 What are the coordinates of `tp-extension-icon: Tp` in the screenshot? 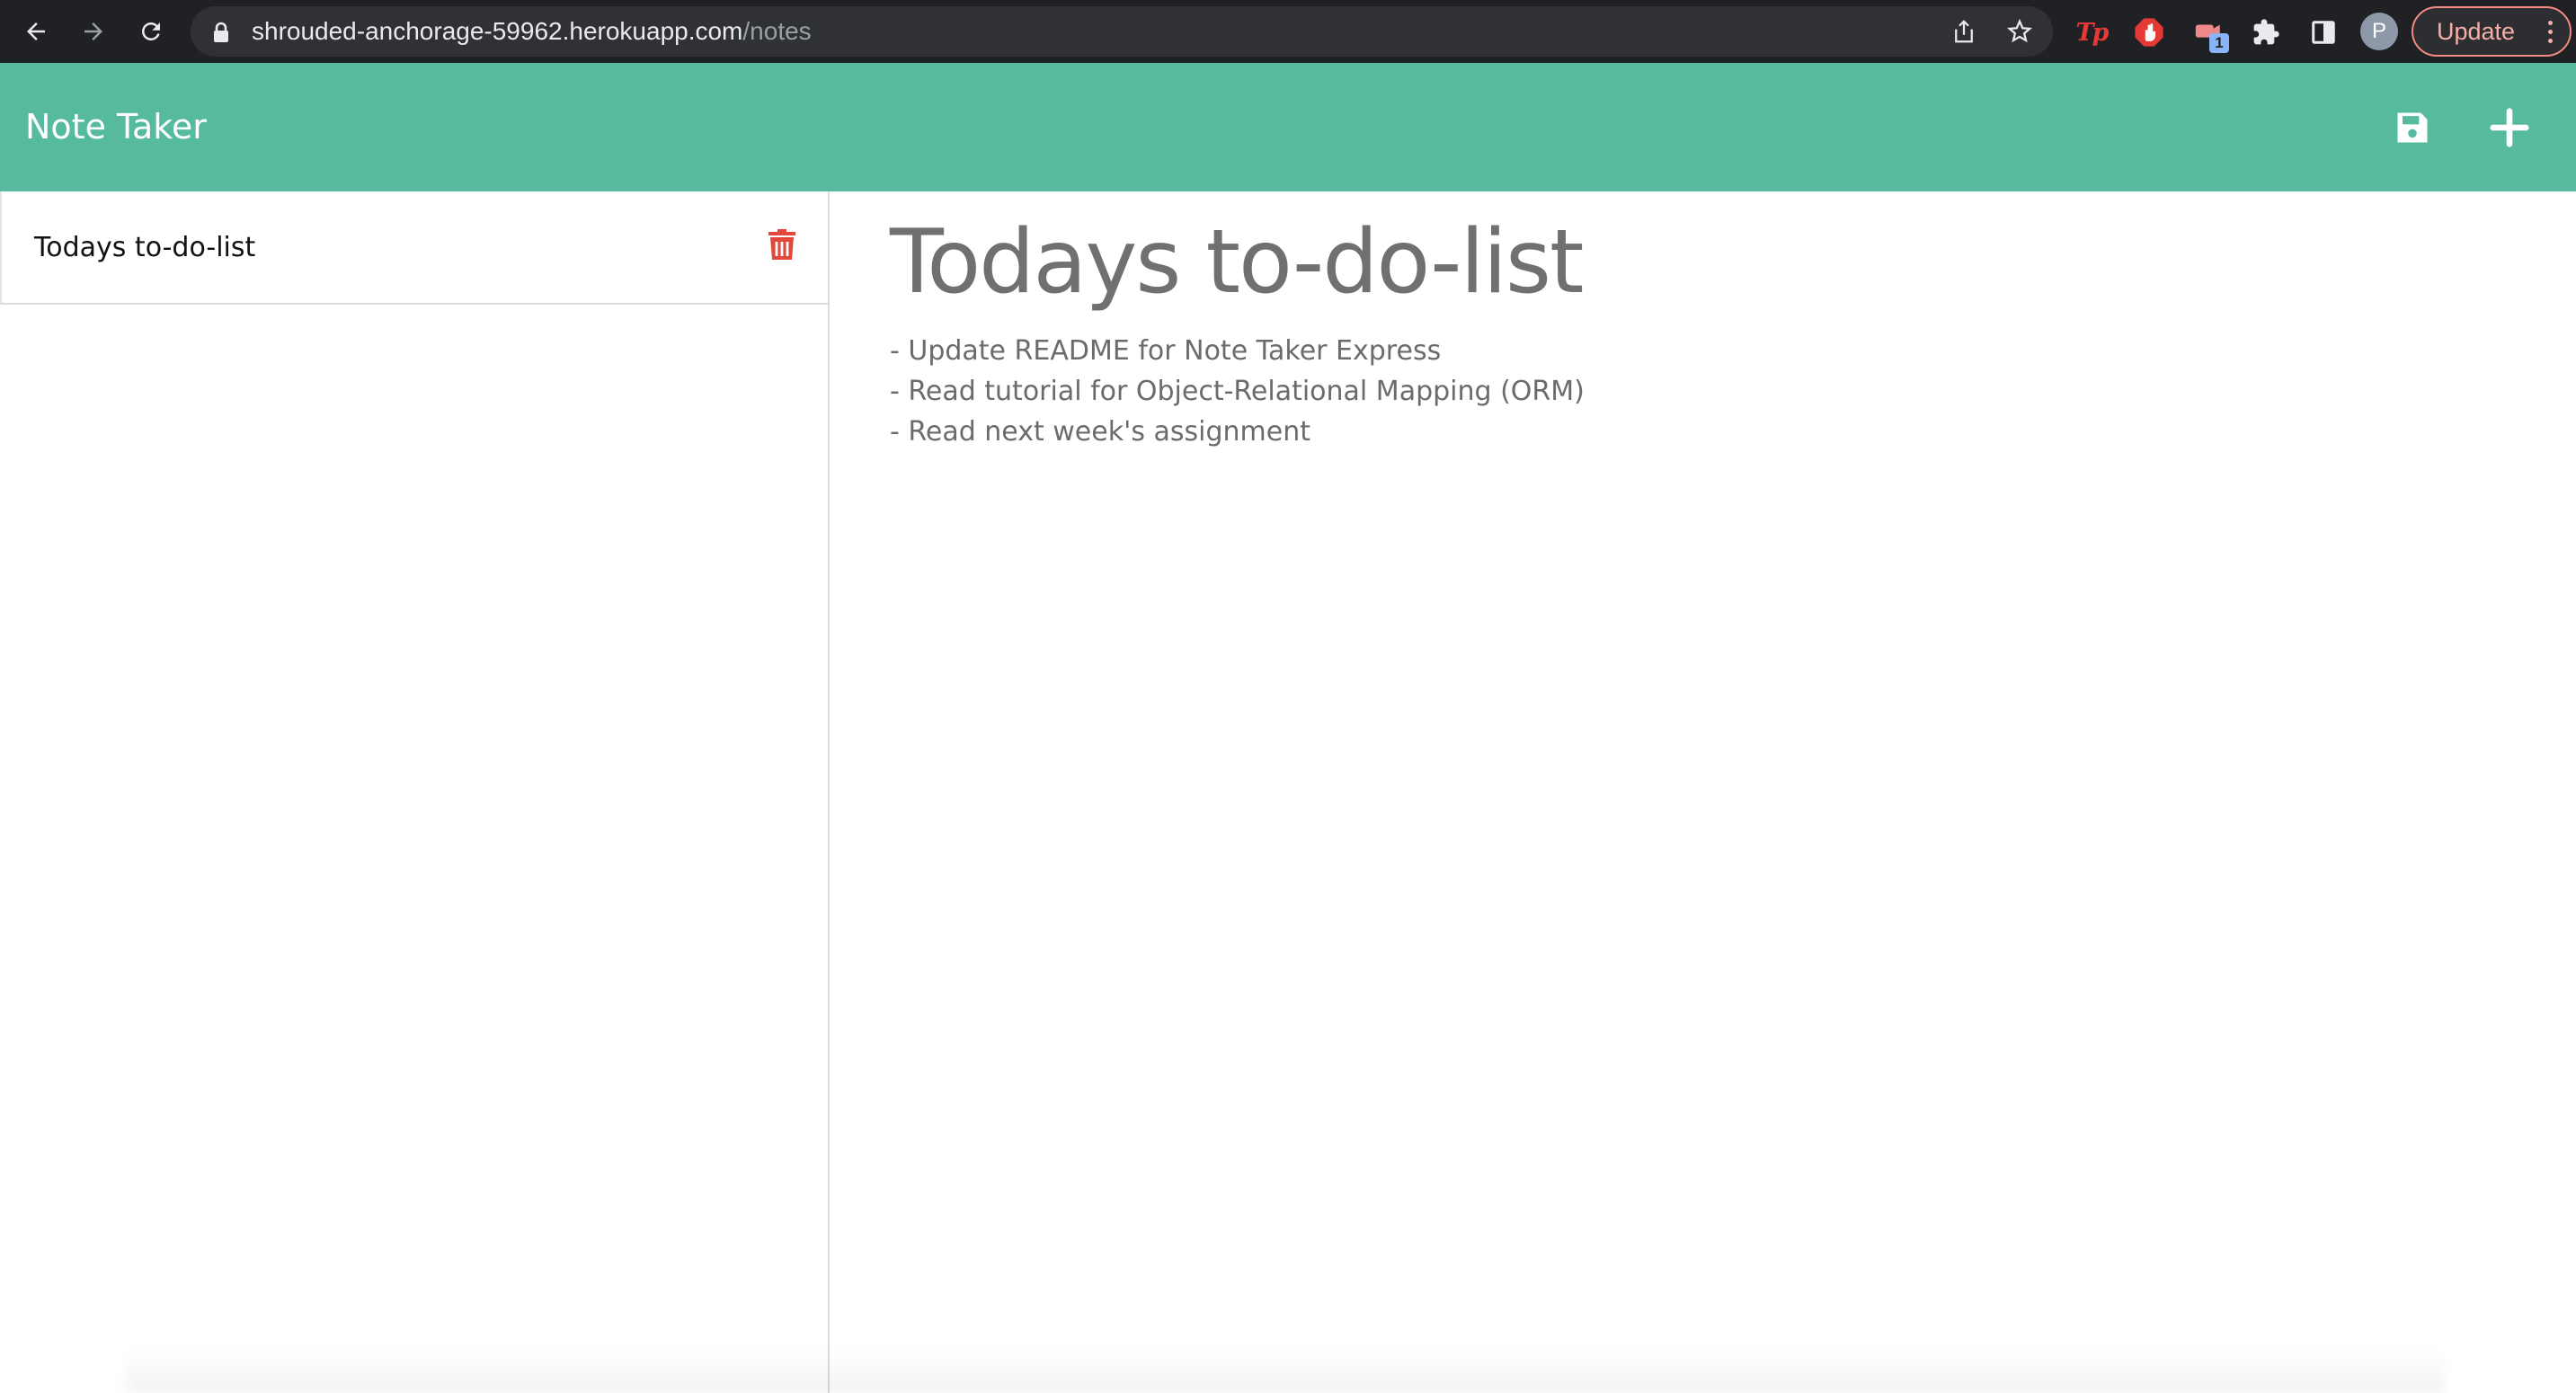 It's located at (2092, 32).